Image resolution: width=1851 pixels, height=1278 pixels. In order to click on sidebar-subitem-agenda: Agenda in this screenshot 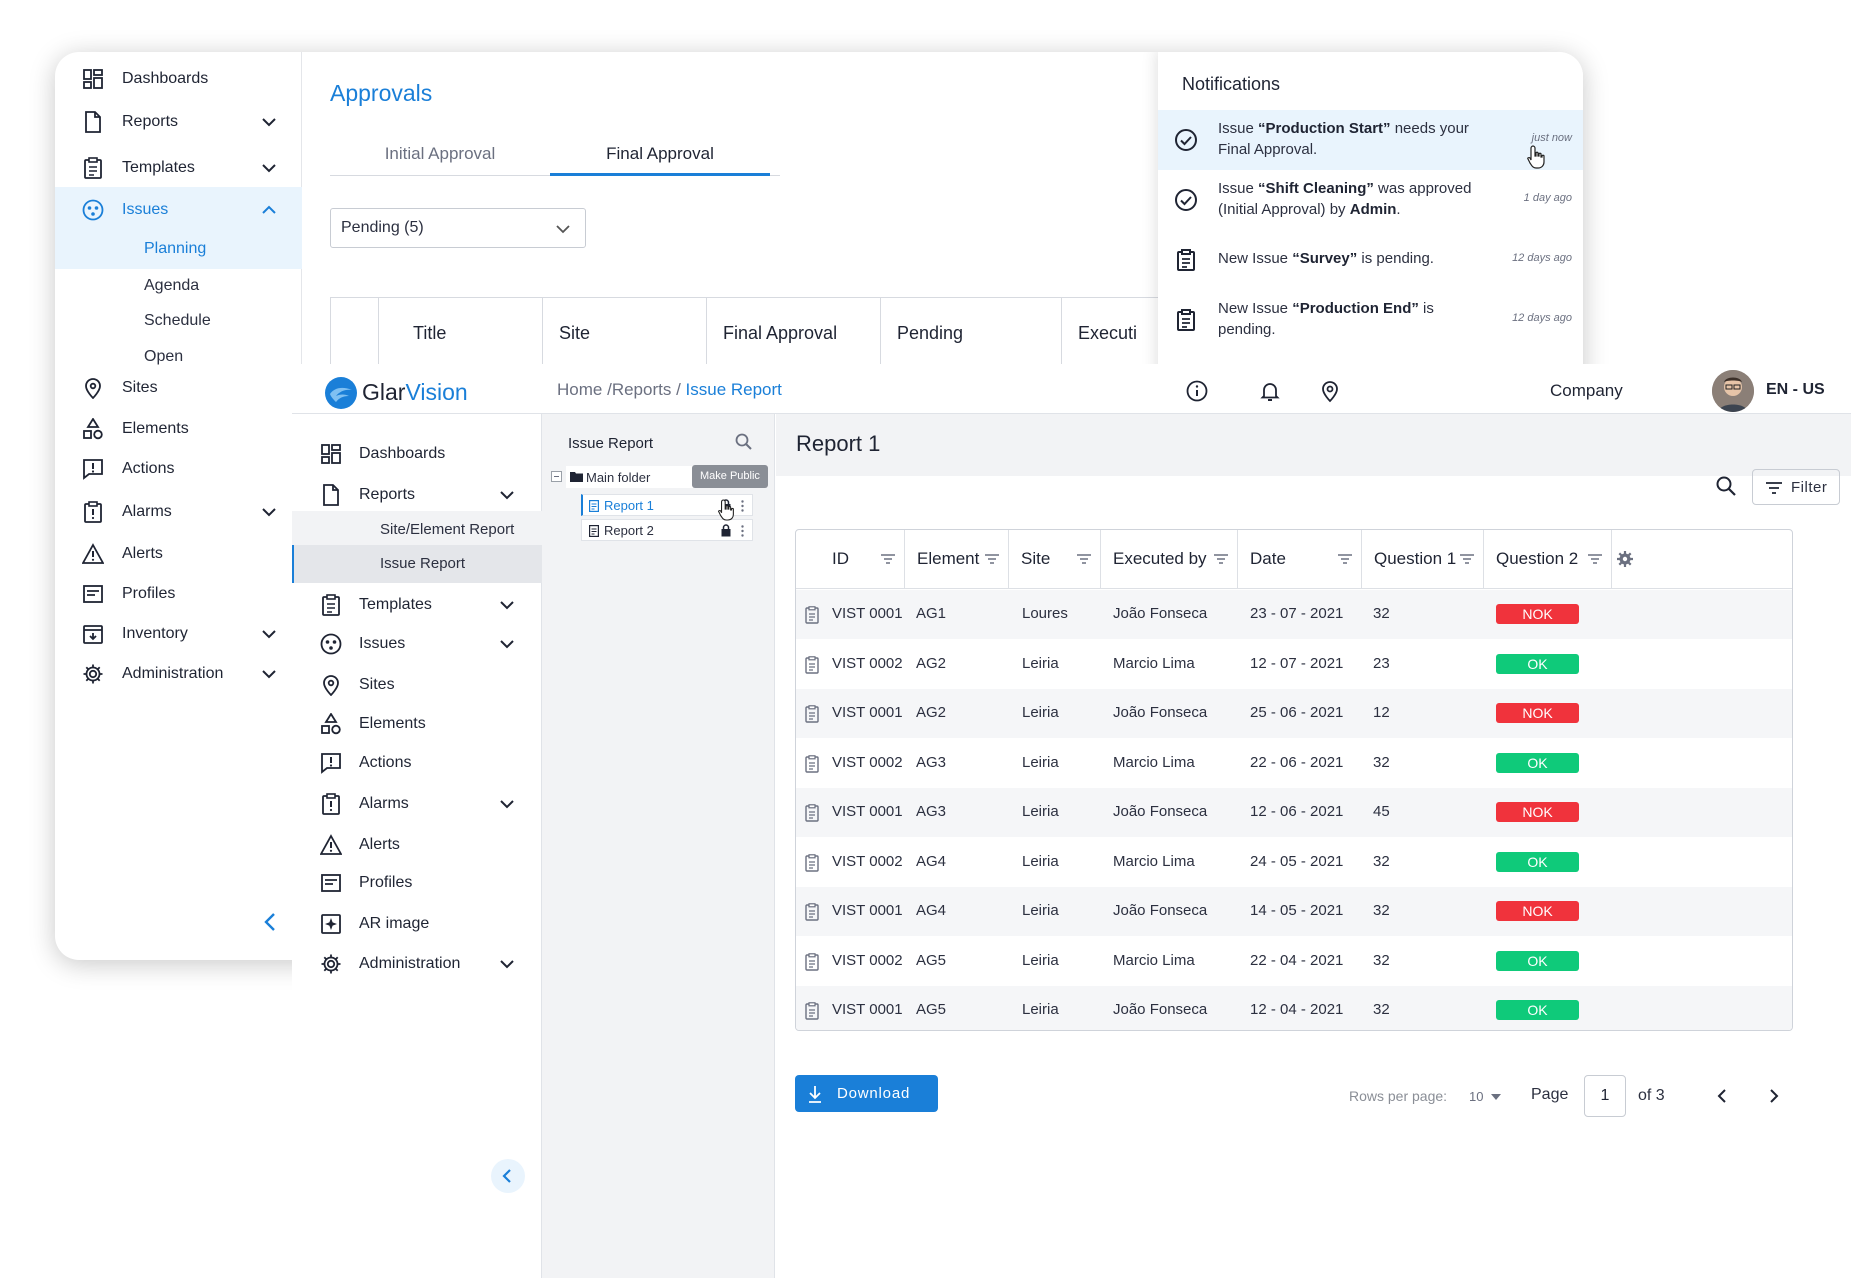, I will do `click(178, 286)`.